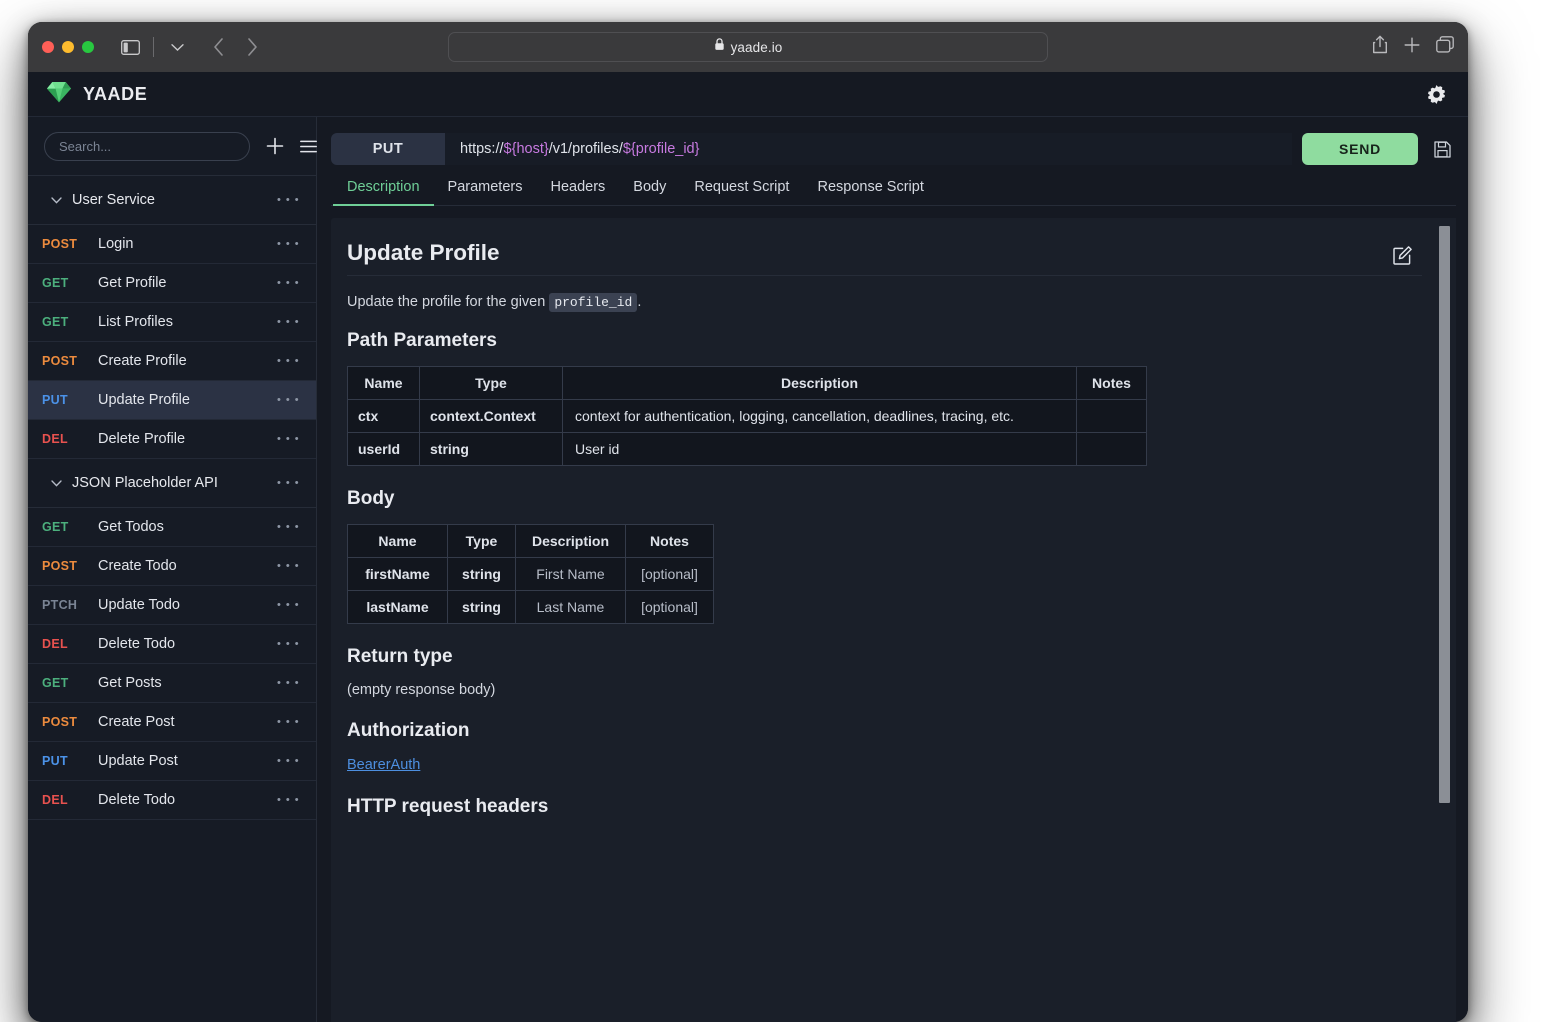 The width and height of the screenshot is (1550, 1022). What do you see at coordinates (132, 283) in the screenshot?
I see `request-name-label: Get Profile` at bounding box center [132, 283].